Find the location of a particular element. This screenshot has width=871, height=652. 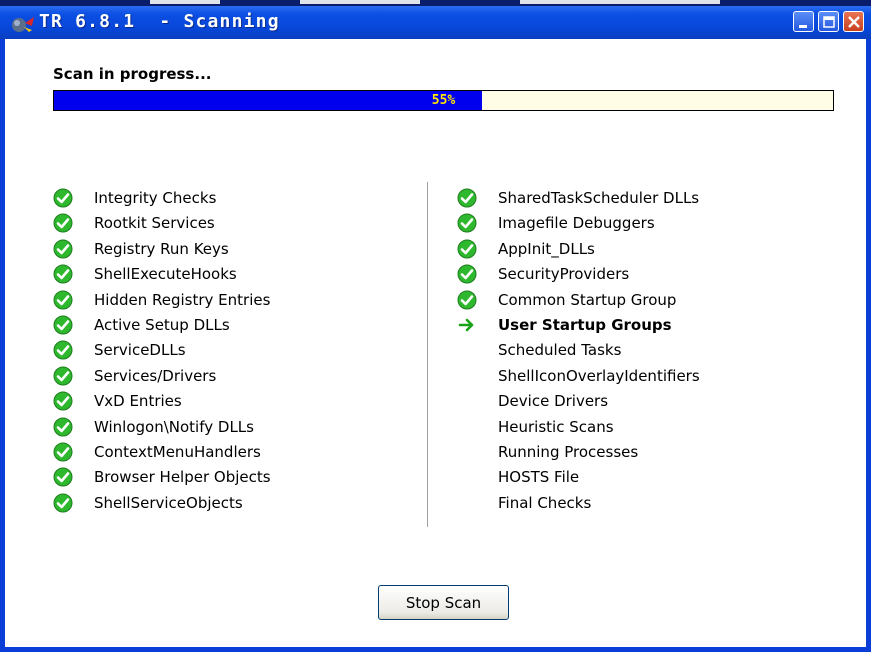

column-divider is located at coordinates (427, 354).